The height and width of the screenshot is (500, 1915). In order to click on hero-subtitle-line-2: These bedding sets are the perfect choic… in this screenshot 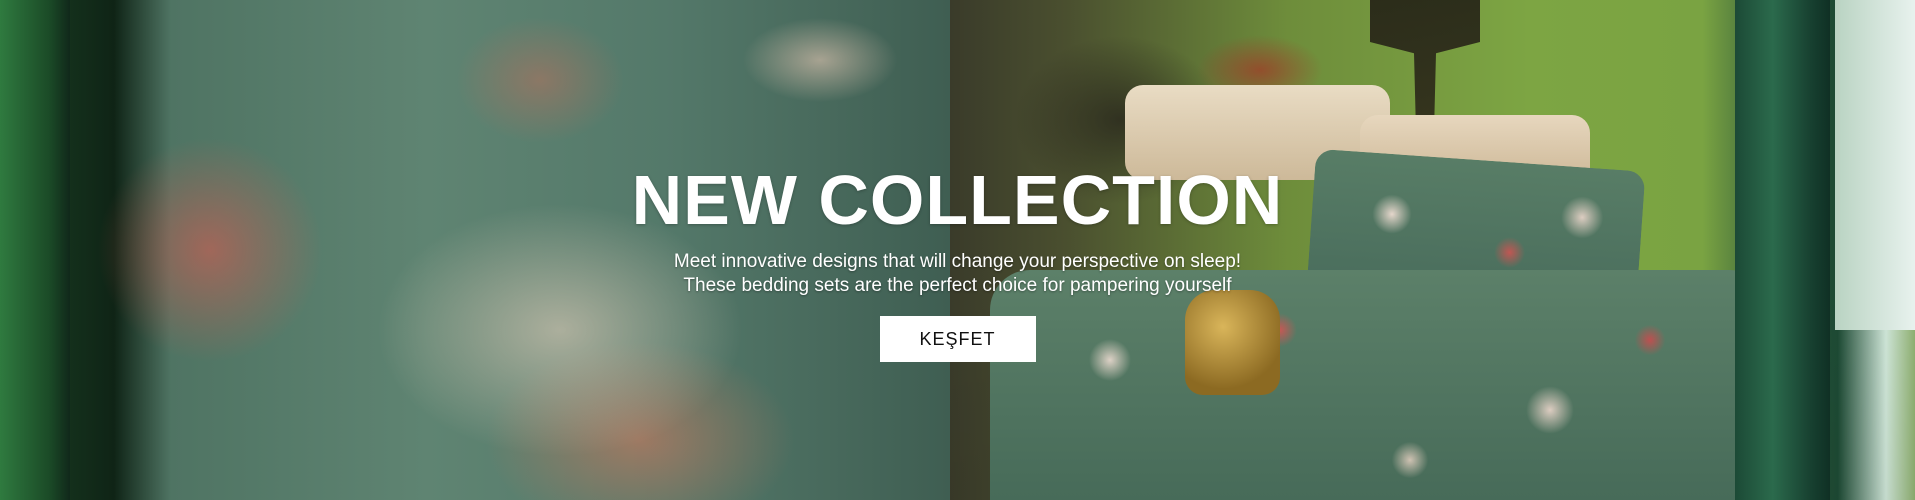, I will do `click(957, 285)`.